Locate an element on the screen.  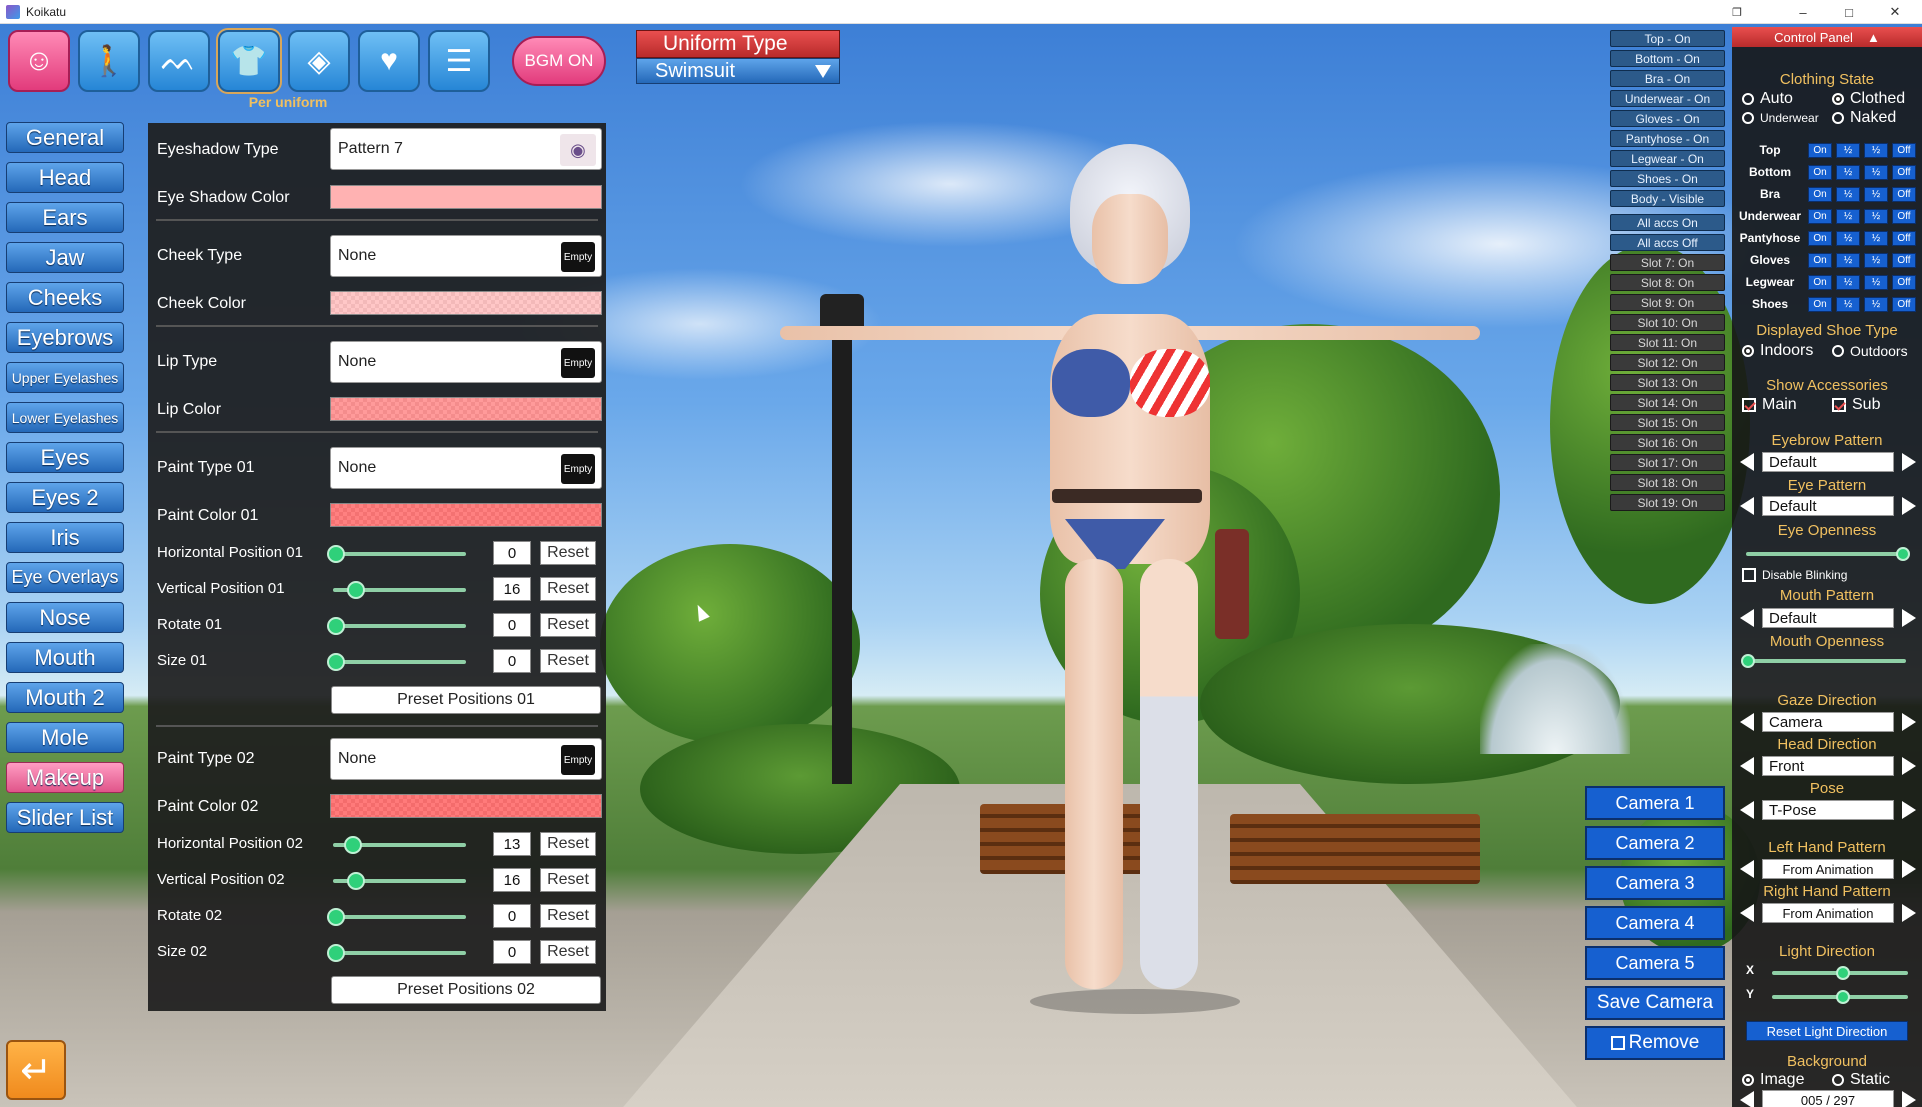
mouth-openness-slider is located at coordinates (1823, 661).